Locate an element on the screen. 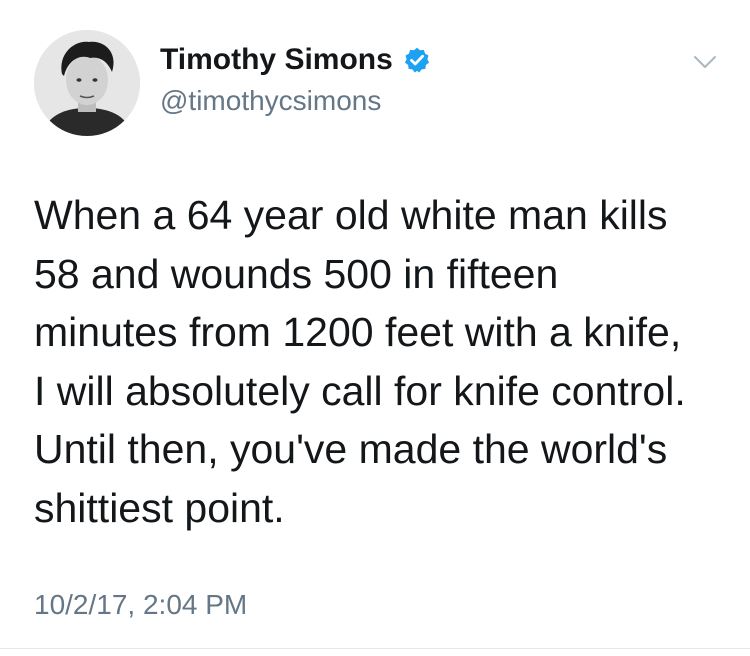 This screenshot has height=656, width=750. tweet-timestamp: 10/2/17, 2:04 PM is located at coordinates (140, 605).